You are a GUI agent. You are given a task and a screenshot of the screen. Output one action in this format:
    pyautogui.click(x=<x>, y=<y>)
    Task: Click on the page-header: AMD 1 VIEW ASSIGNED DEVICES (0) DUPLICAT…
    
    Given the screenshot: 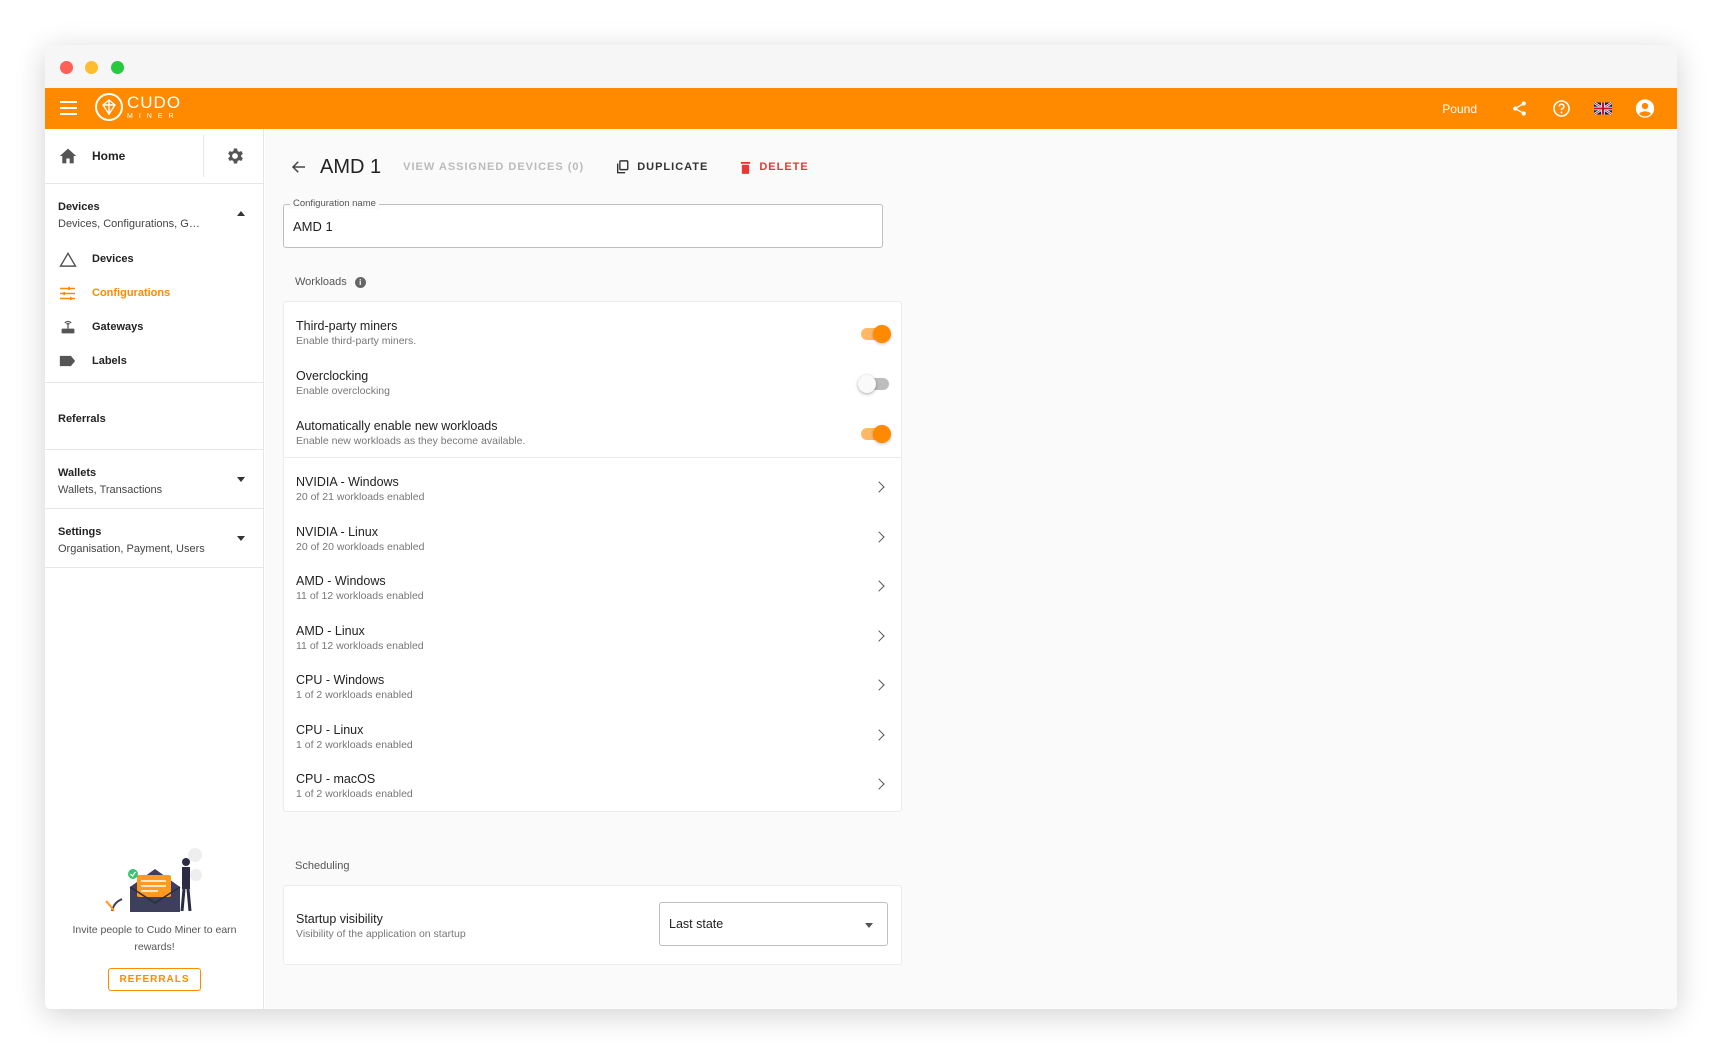 What is the action you would take?
    pyautogui.click(x=565, y=167)
    